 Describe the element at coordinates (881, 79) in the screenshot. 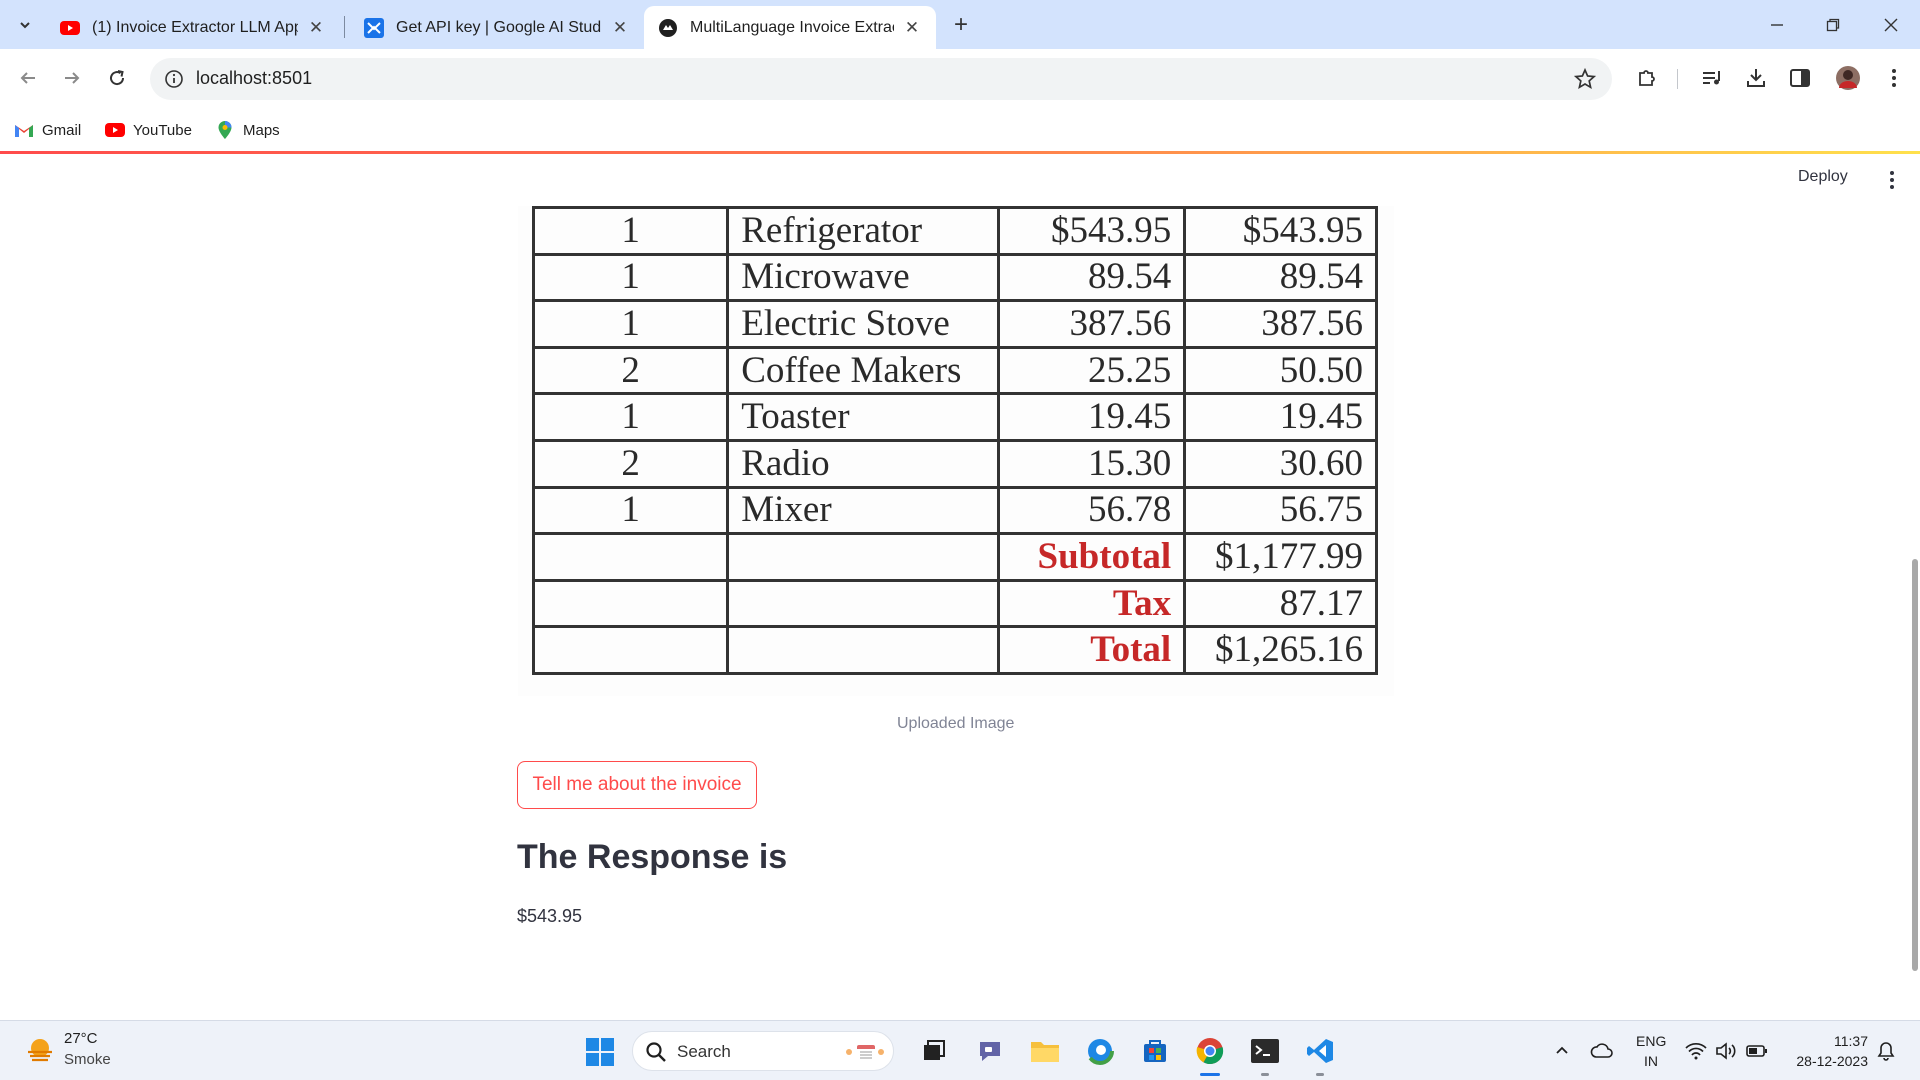

I see `address-bar: localhost:8501` at that location.